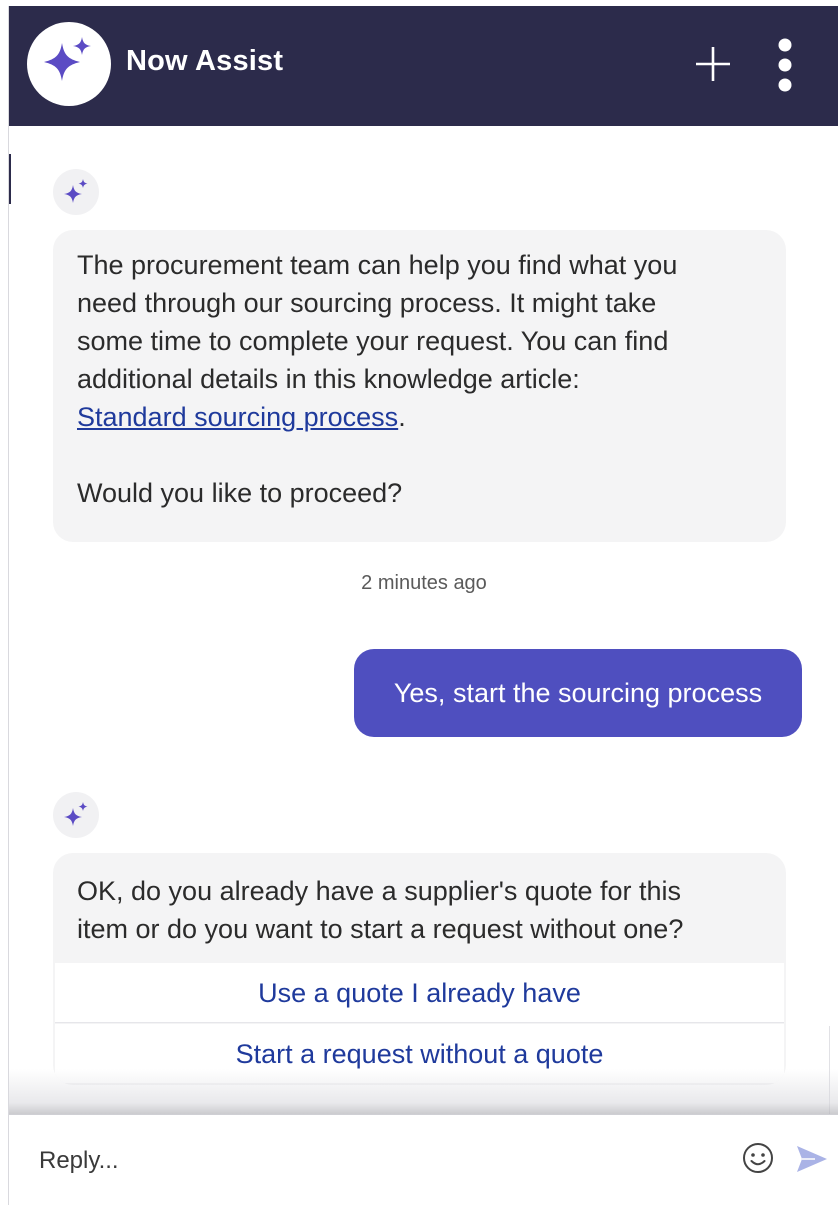 Image resolution: width=838 pixels, height=1205 pixels. I want to click on smiley-icon, so click(758, 1158).